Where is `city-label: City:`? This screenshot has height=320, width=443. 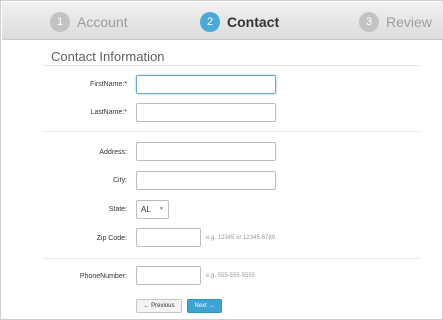
city-label: City: is located at coordinates (120, 180).